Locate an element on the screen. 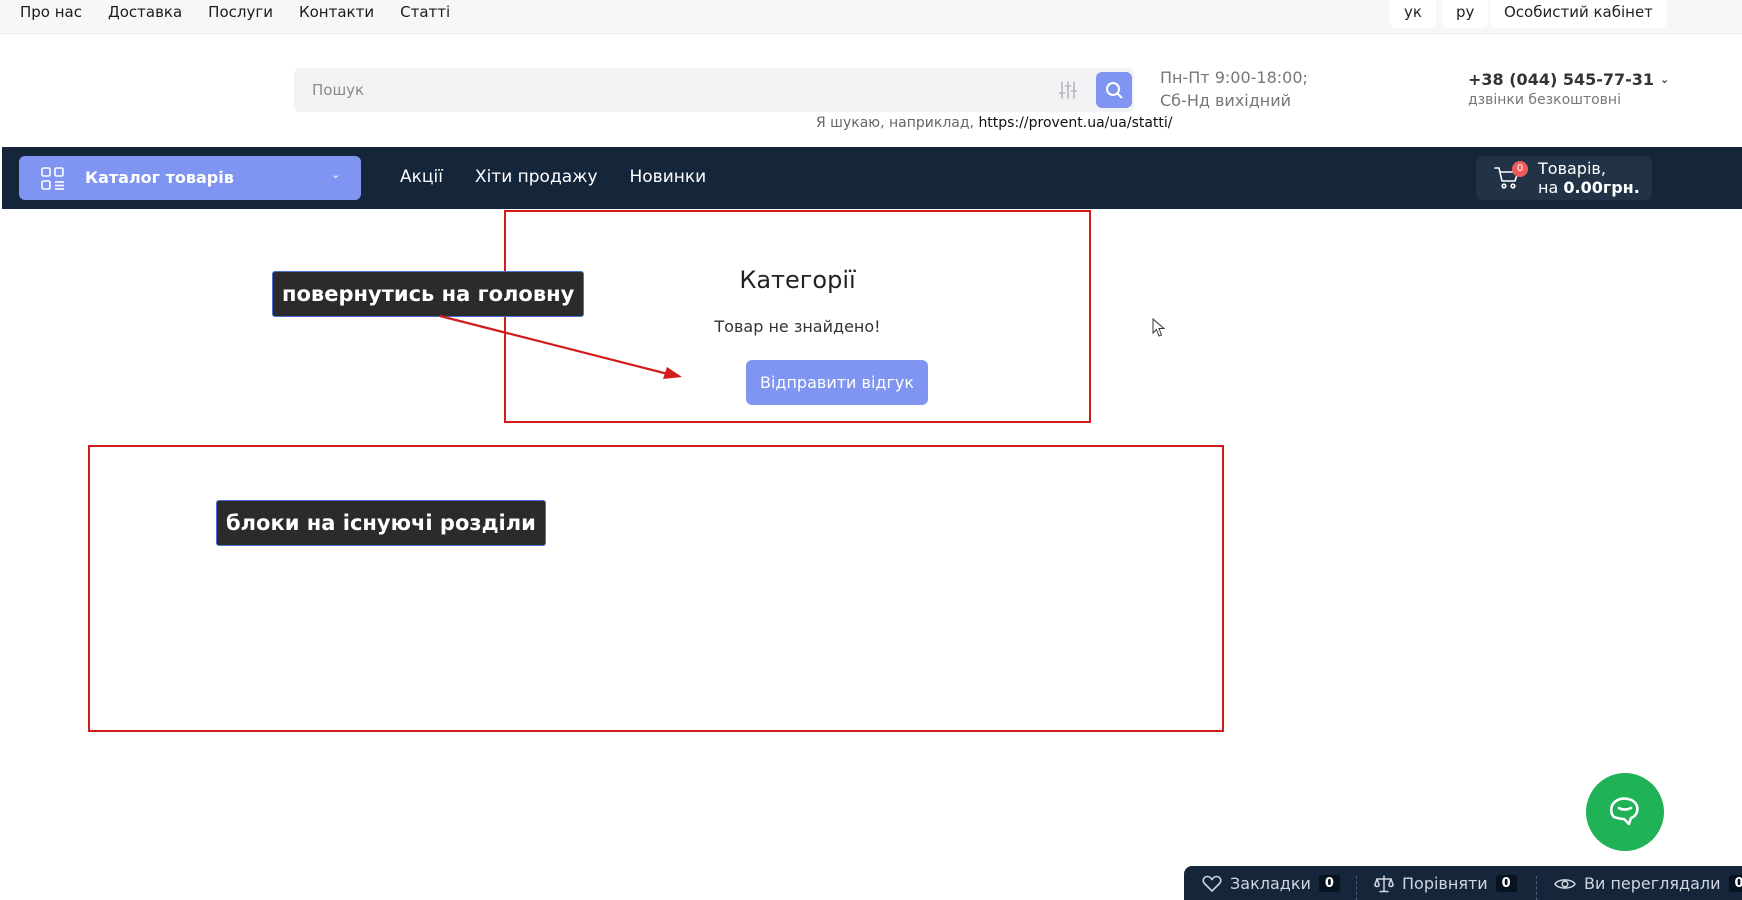  cart-button: 0 Товарів, на 0.00грн. is located at coordinates (1564, 178).